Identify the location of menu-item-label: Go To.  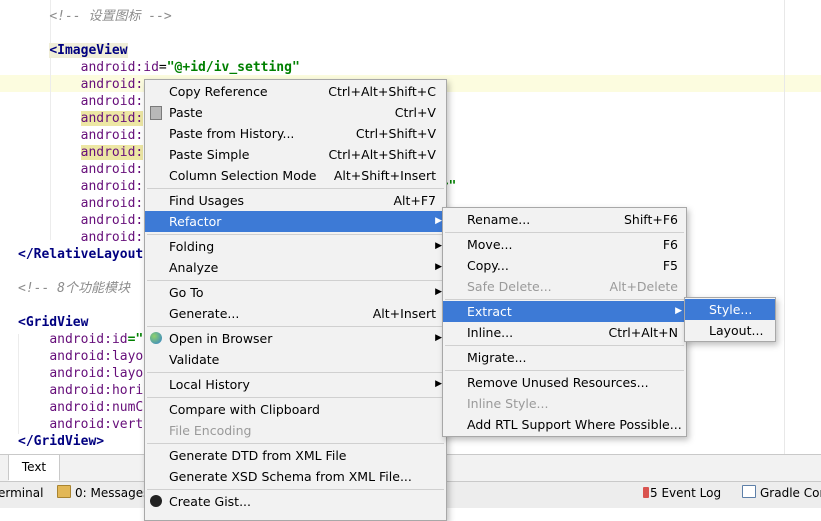
(186, 292).